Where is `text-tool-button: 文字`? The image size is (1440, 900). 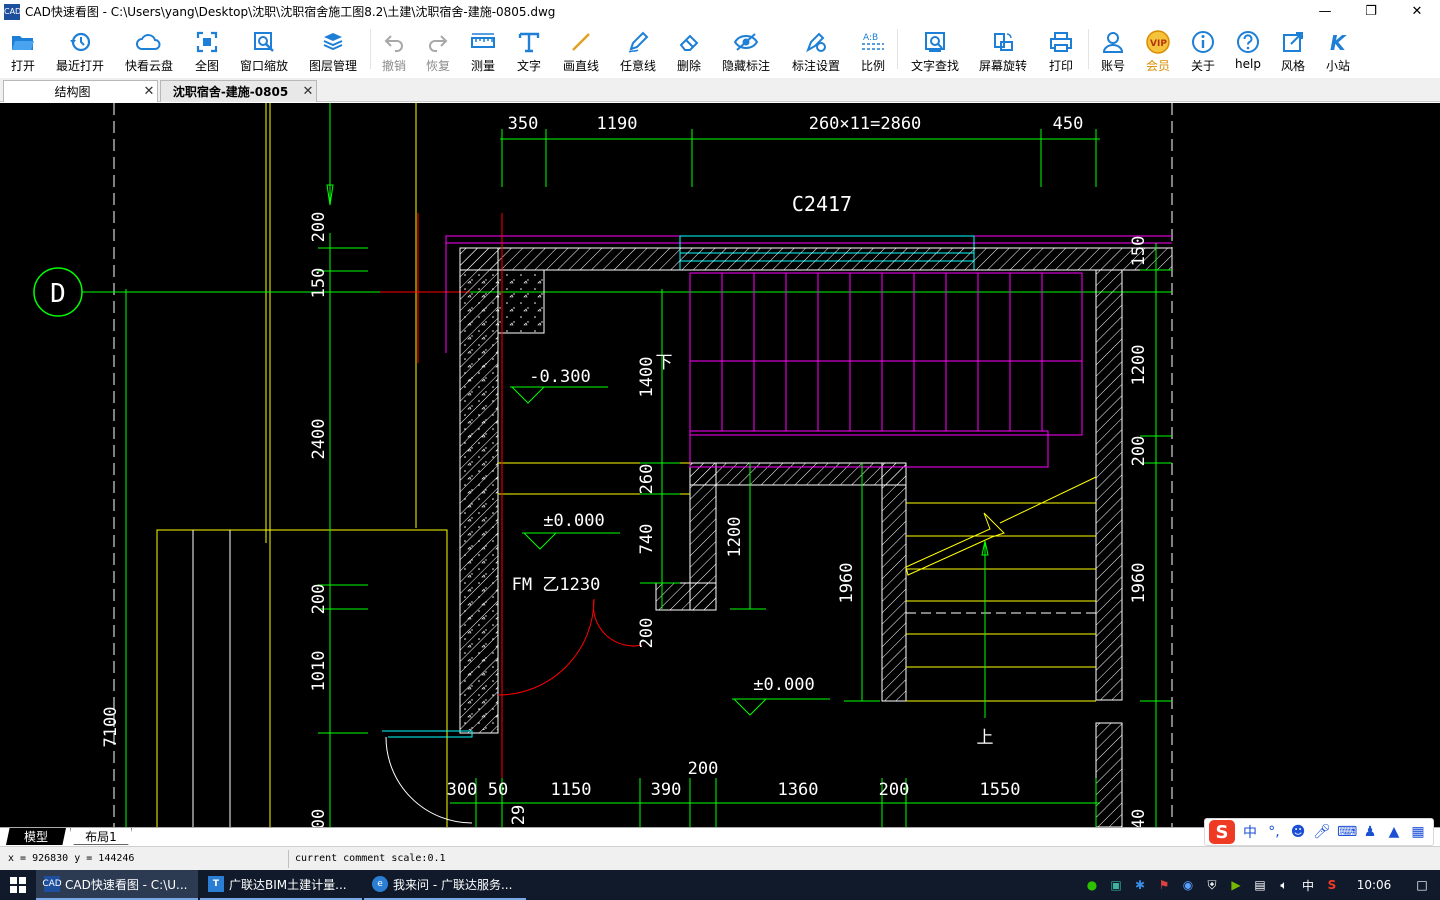
text-tool-button: 文字 is located at coordinates (529, 49).